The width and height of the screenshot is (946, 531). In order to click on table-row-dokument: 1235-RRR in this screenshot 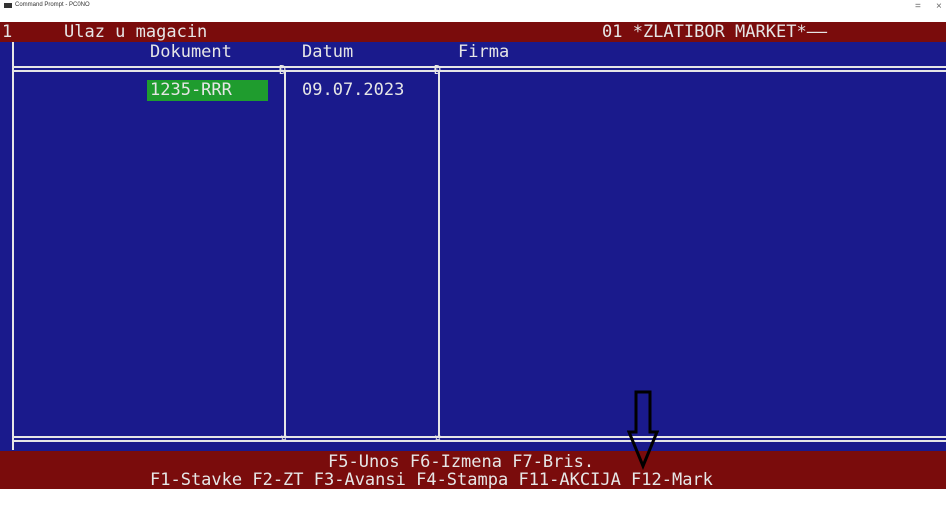, I will do `click(191, 90)`.